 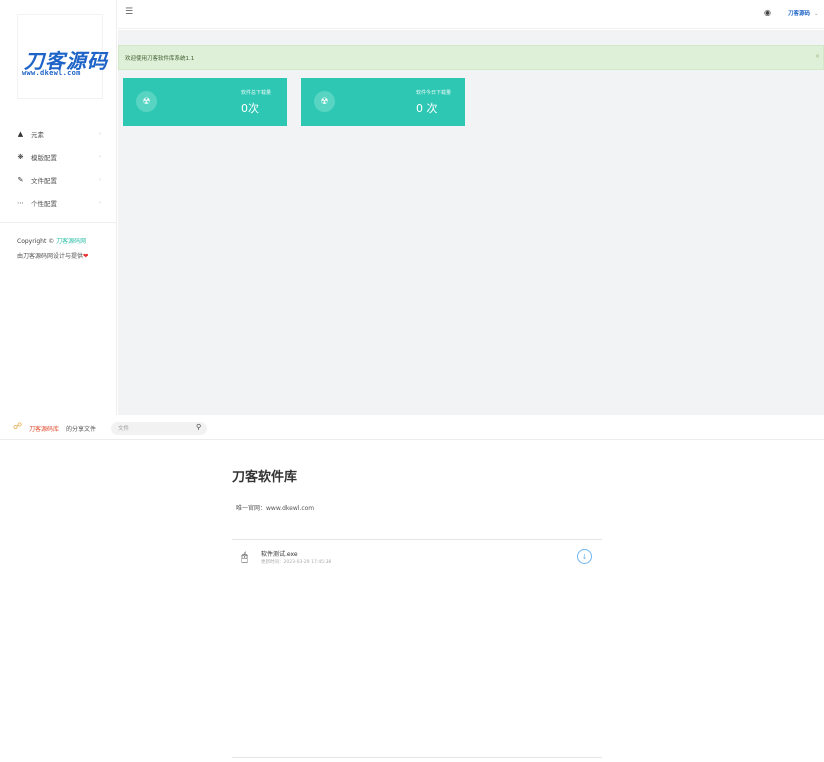 I want to click on gear-icon: ❋, so click(x=20, y=156).